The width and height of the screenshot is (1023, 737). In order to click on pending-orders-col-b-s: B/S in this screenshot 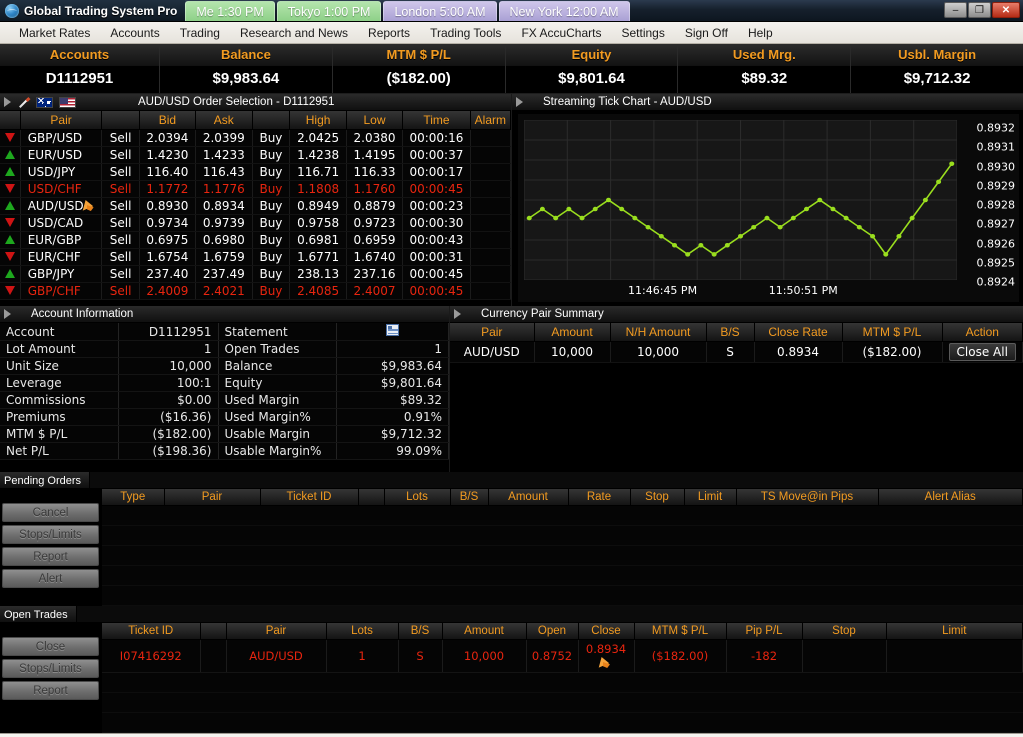, I will do `click(469, 497)`.